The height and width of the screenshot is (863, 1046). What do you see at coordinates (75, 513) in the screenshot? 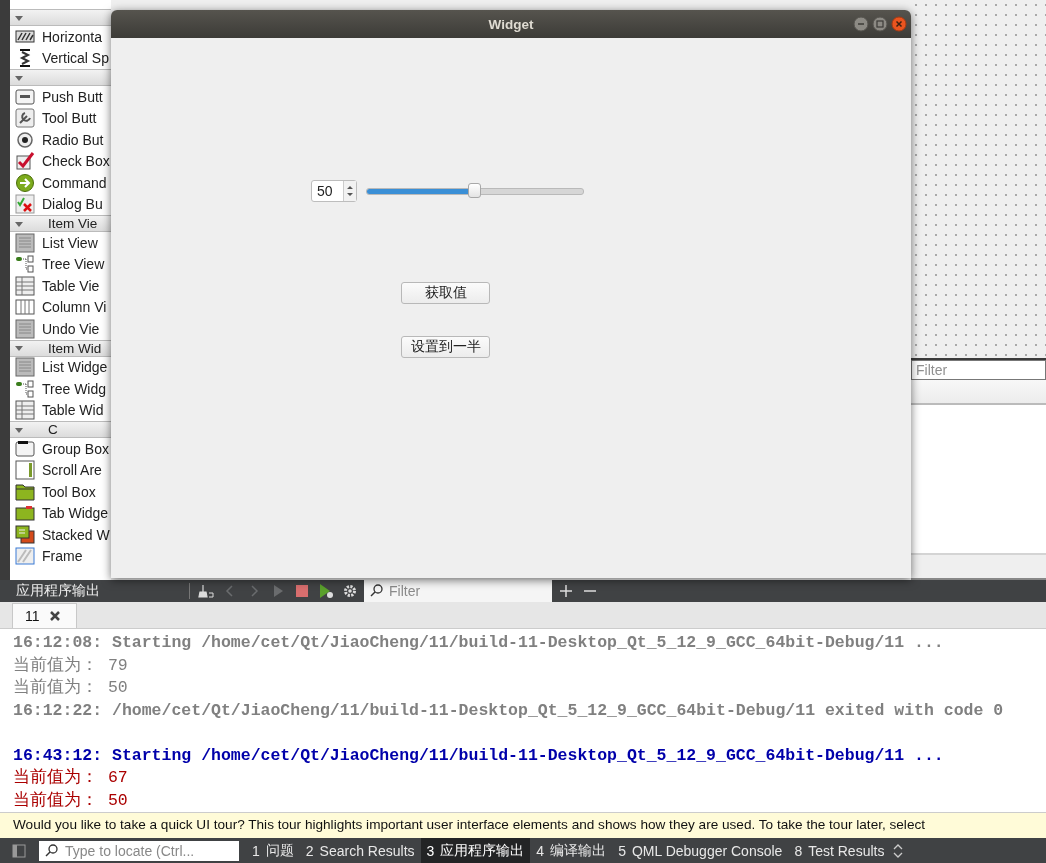
I see `widget-item: Tab Widge` at bounding box center [75, 513].